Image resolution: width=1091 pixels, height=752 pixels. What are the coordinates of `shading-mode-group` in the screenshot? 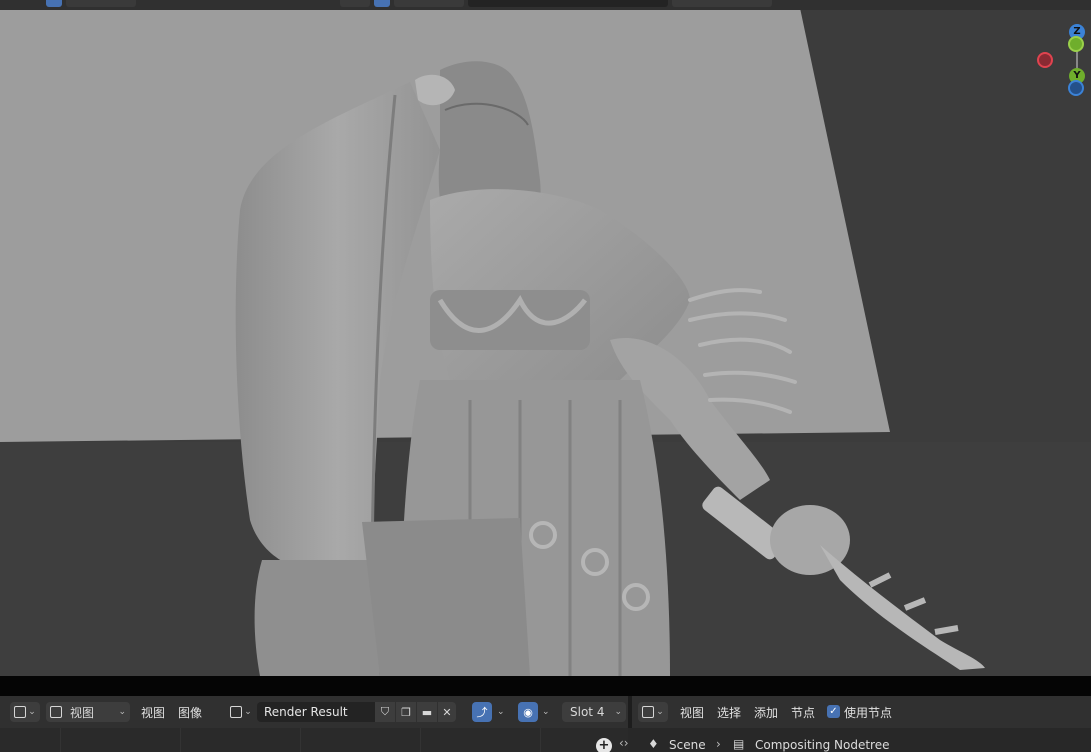 It's located at (429, 3).